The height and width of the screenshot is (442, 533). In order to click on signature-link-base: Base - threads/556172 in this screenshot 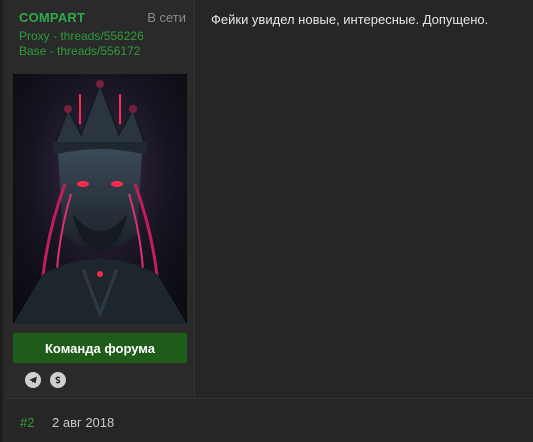, I will do `click(79, 51)`.